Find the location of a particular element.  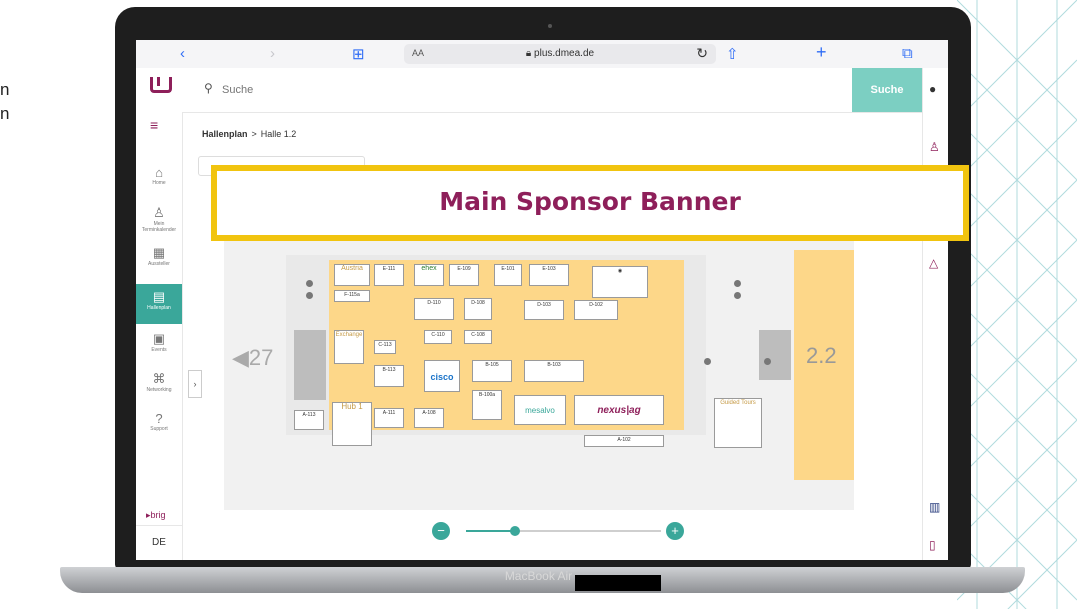

nav-label: Aussteller is located at coordinates (159, 264).